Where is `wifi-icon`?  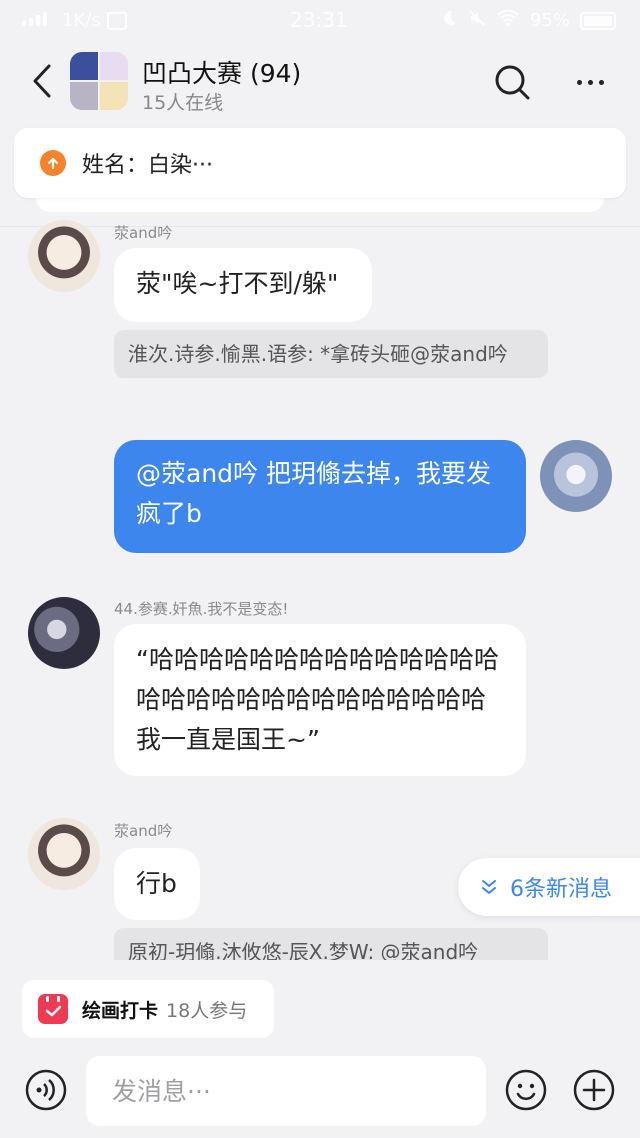 wifi-icon is located at coordinates (508, 20).